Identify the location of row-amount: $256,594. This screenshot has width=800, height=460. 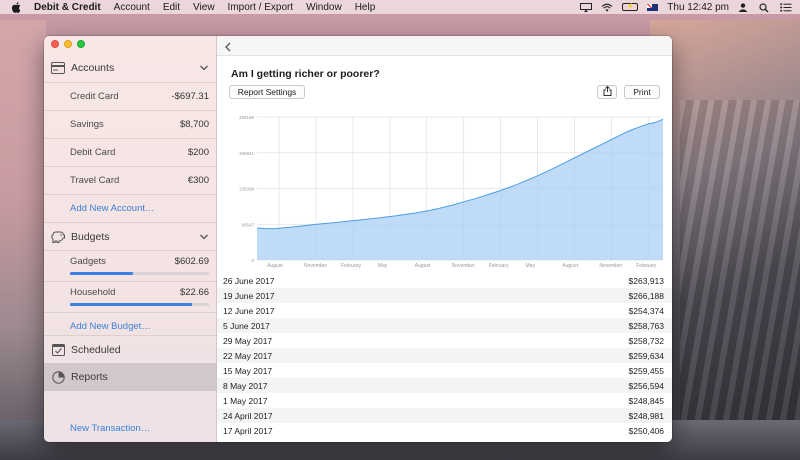
(646, 386).